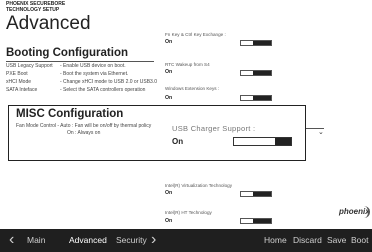 The width and height of the screenshot is (372, 252). I want to click on usb-charger-label: USB Charger Support :, so click(214, 128).